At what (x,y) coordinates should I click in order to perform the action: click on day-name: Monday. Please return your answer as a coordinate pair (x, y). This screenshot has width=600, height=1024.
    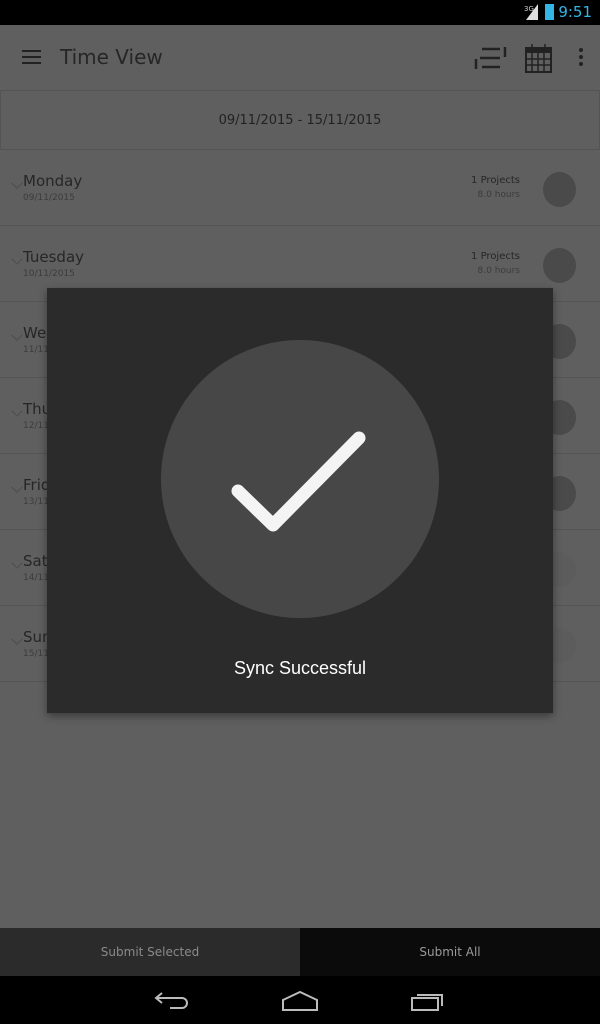
    Looking at the image, I should click on (53, 181).